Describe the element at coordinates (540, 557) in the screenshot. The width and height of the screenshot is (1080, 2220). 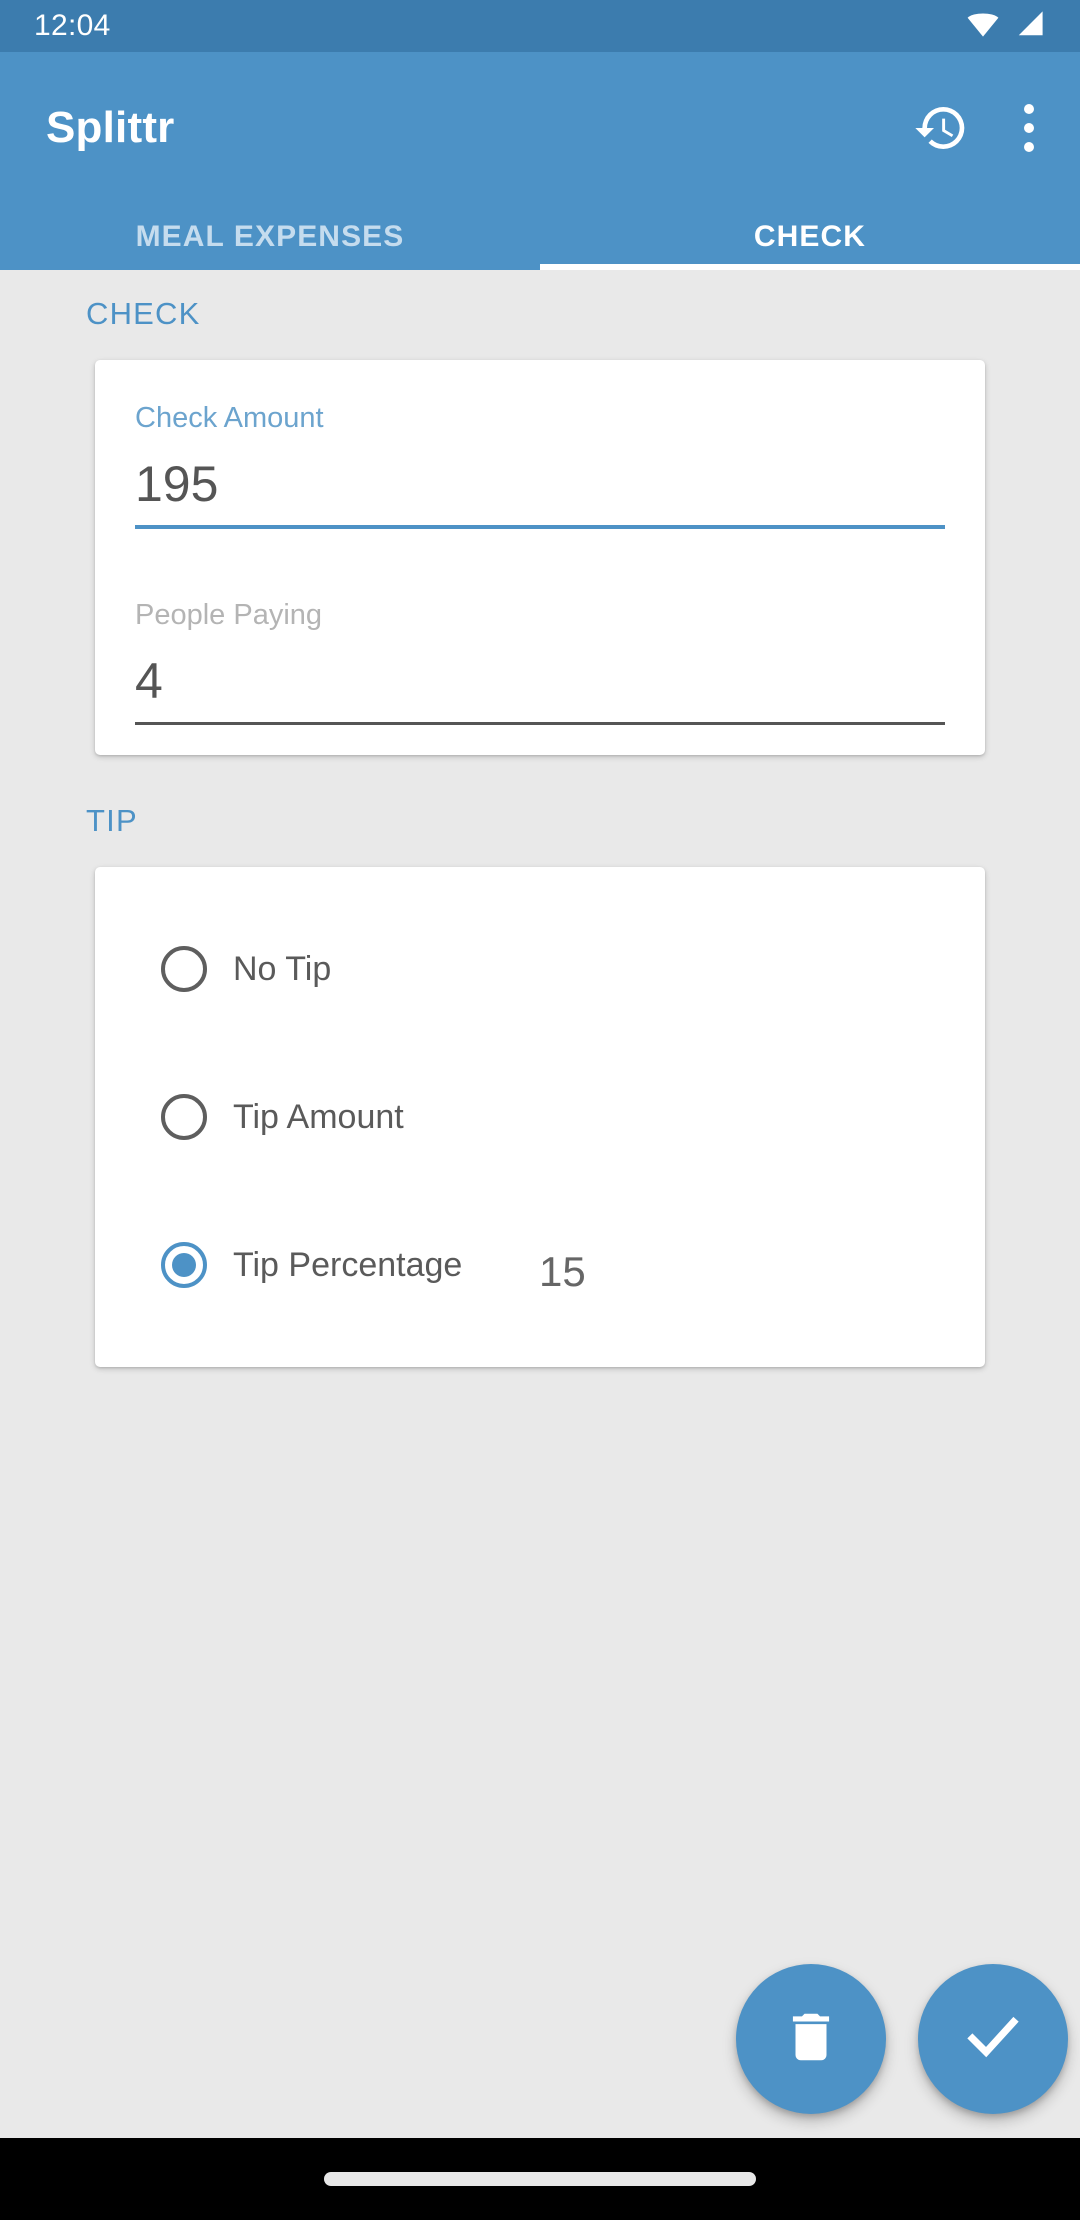
I see `check-card: Check Amount 195 People Paying 4` at that location.